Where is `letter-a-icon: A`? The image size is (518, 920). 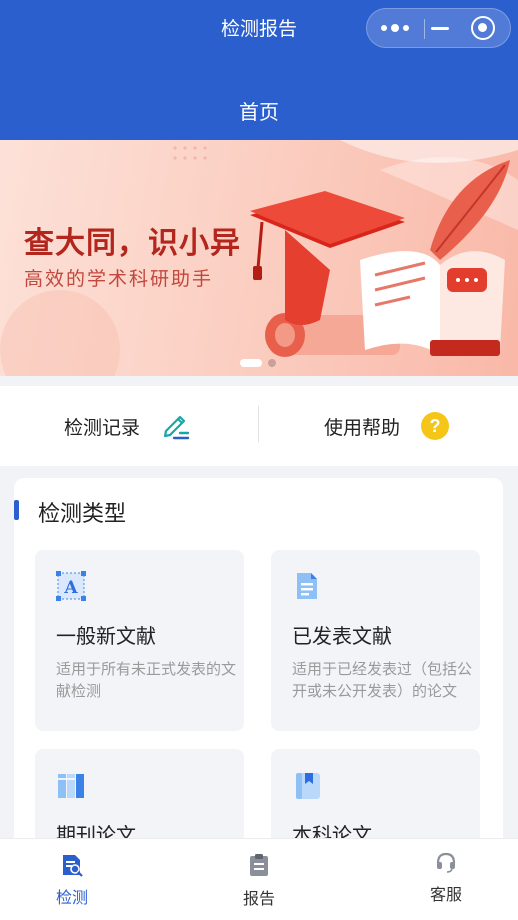 letter-a-icon: A is located at coordinates (71, 586).